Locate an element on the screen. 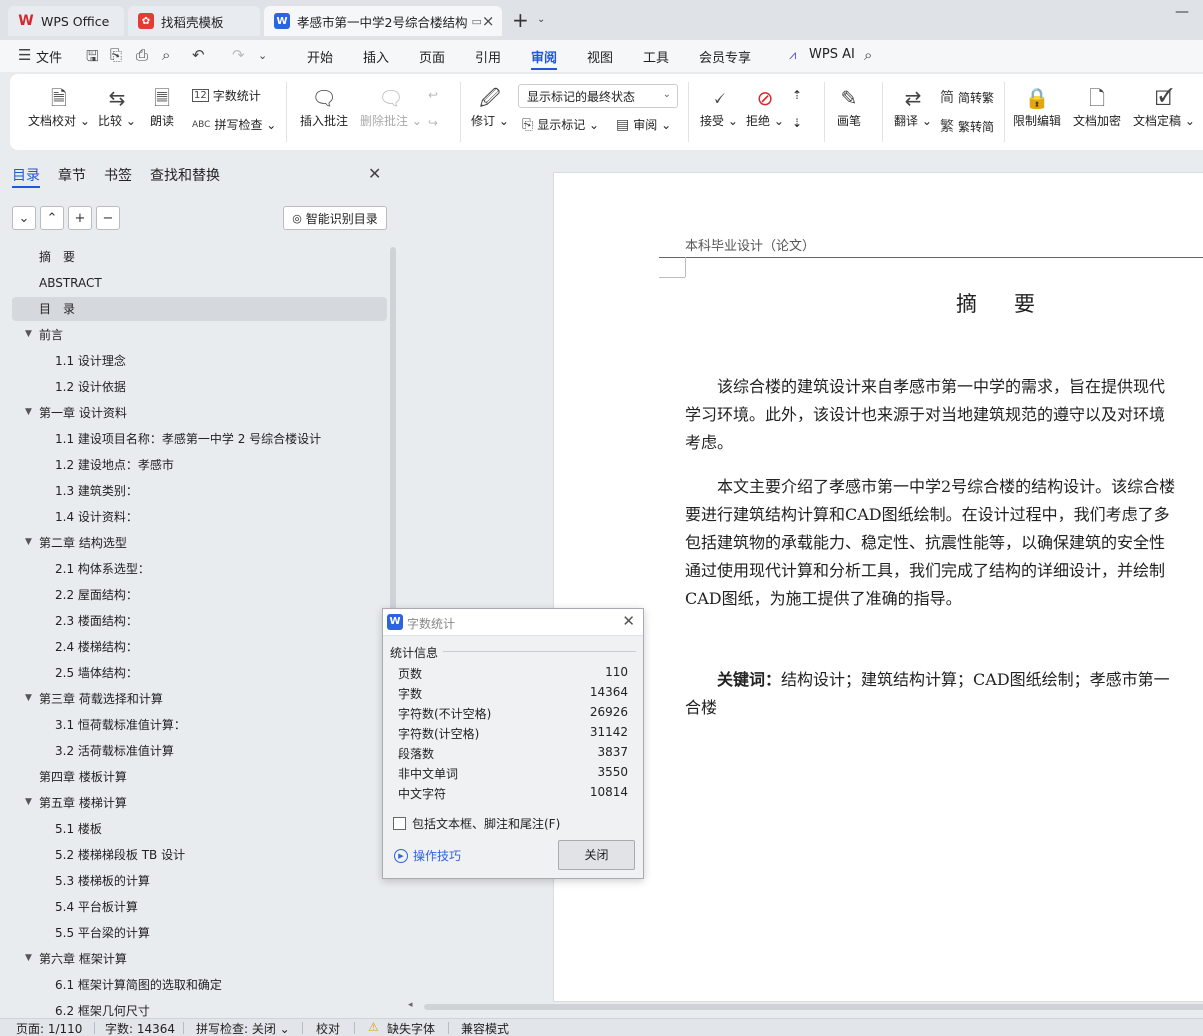 The image size is (1203, 1036). menu-insert: 插入 is located at coordinates (376, 56).